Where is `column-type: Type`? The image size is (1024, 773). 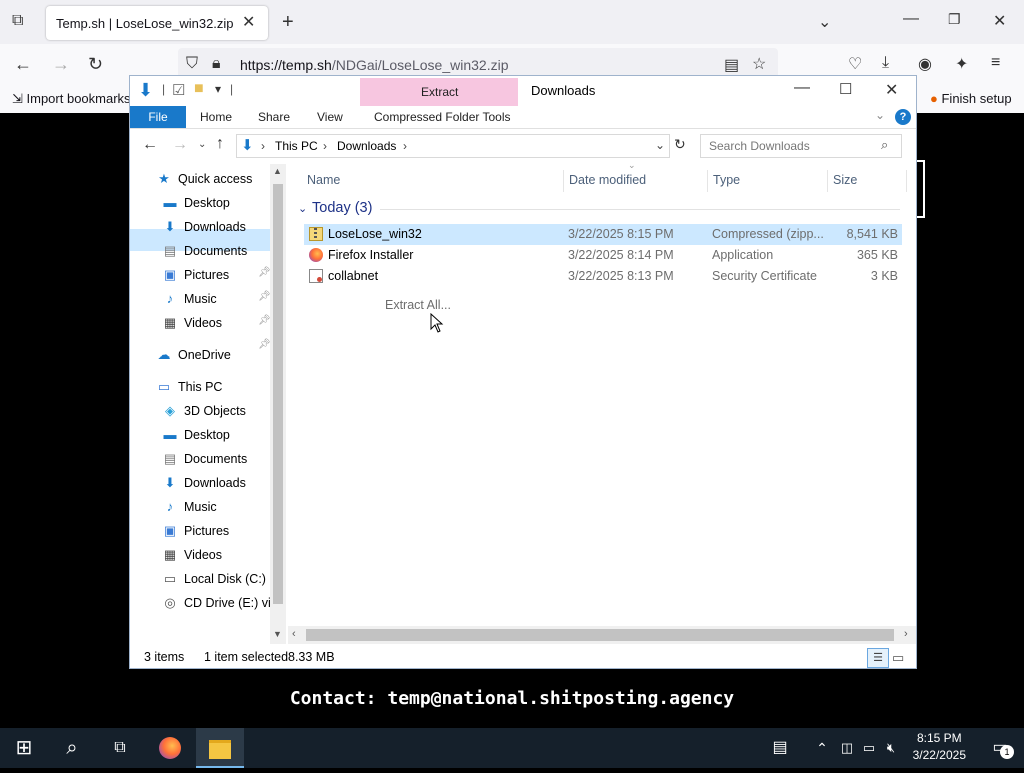 column-type: Type is located at coordinates (726, 180).